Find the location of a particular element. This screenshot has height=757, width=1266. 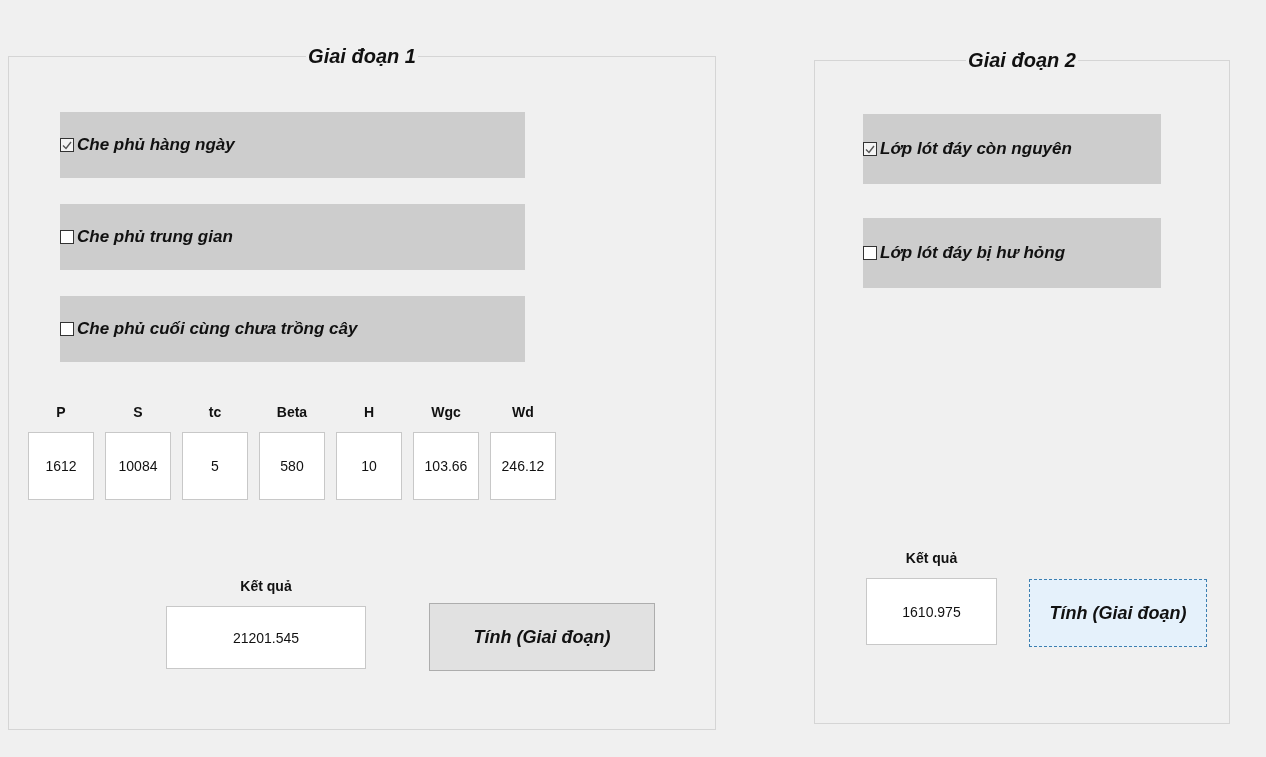

field-label: Wgc is located at coordinates (446, 412).